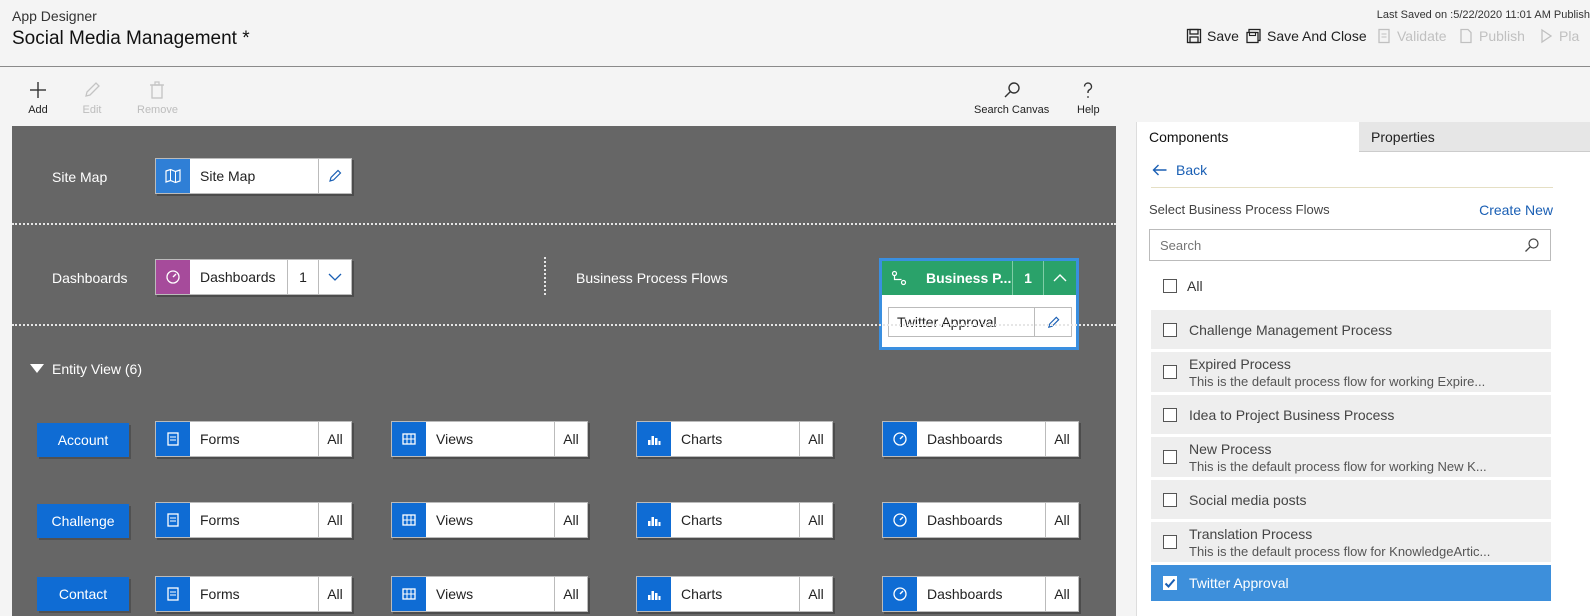  I want to click on tab-components: Components, so click(1248, 137).